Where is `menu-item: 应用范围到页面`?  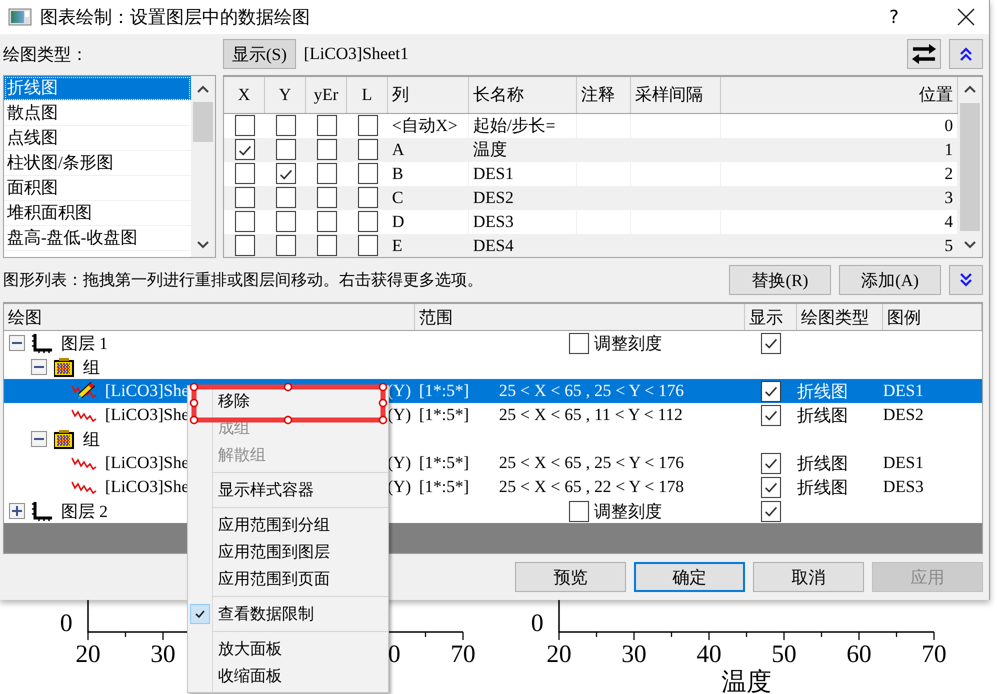 menu-item: 应用范围到页面 is located at coordinates (288, 579).